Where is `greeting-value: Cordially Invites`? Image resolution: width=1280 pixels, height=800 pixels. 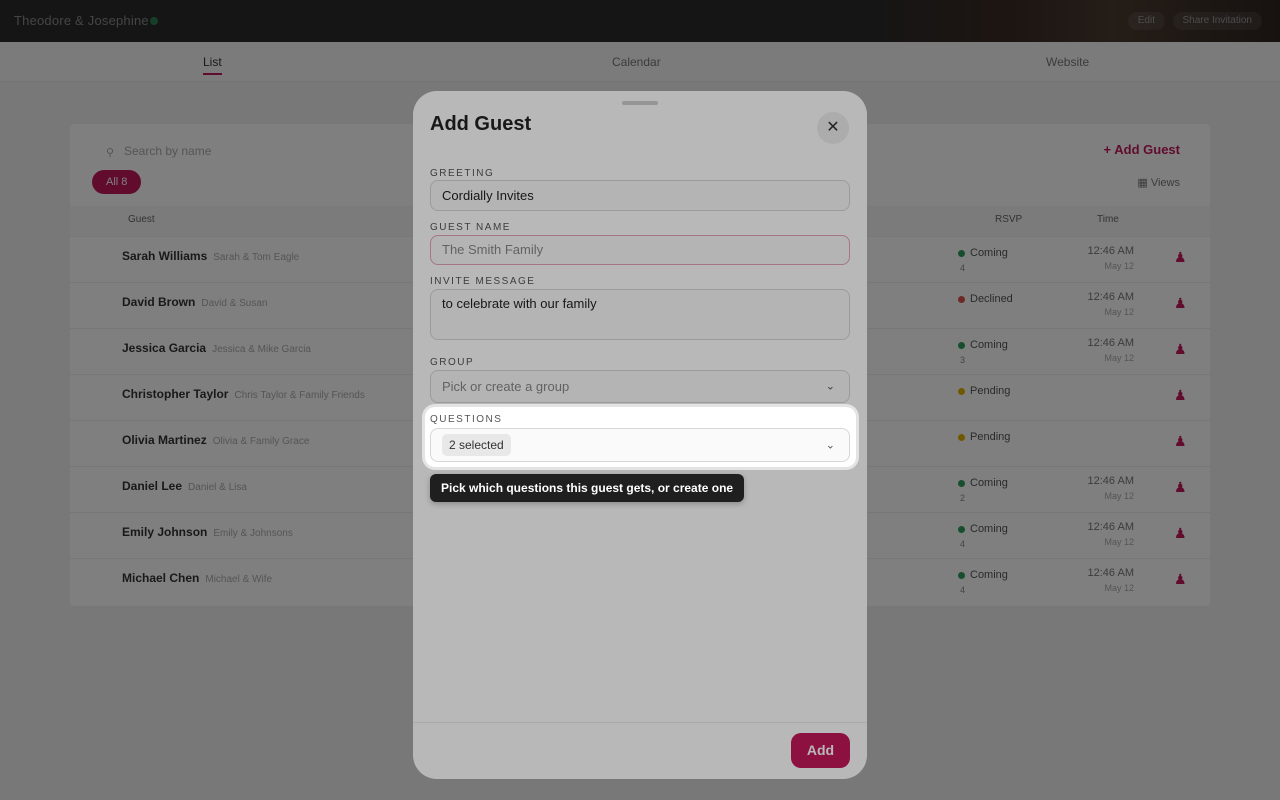
greeting-value: Cordially Invites is located at coordinates (488, 195).